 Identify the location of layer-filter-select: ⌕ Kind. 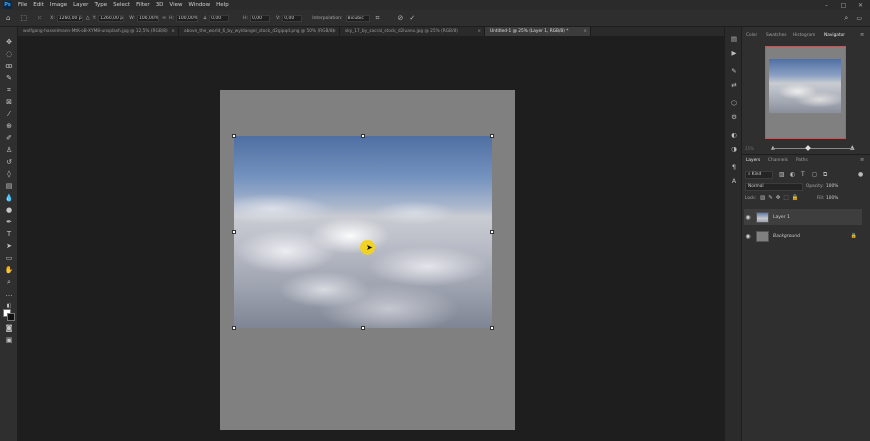
(759, 175).